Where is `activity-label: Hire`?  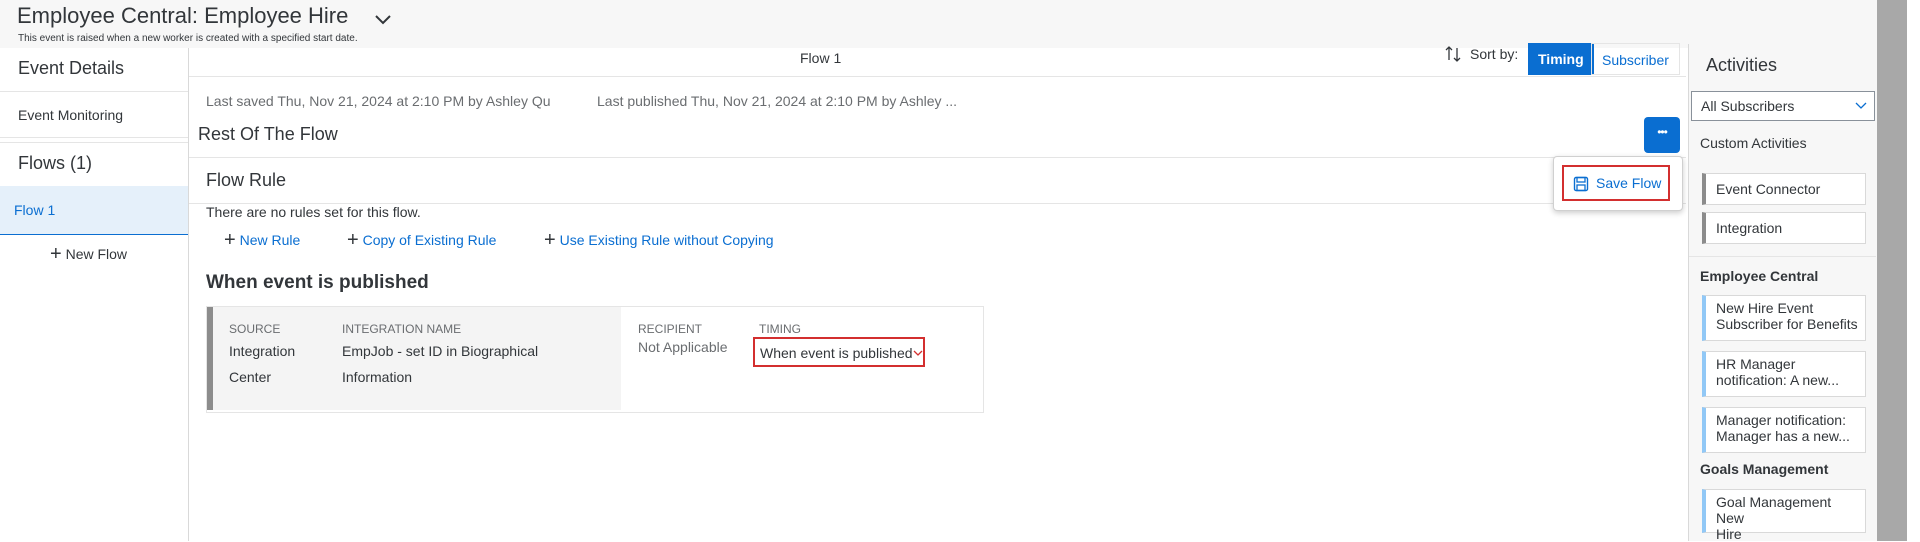 activity-label: Hire is located at coordinates (1729, 534).